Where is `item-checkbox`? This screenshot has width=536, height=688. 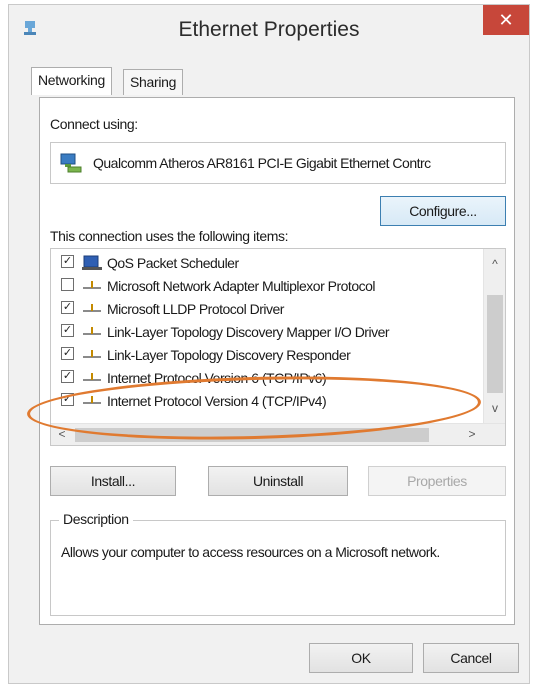 item-checkbox is located at coordinates (67, 284).